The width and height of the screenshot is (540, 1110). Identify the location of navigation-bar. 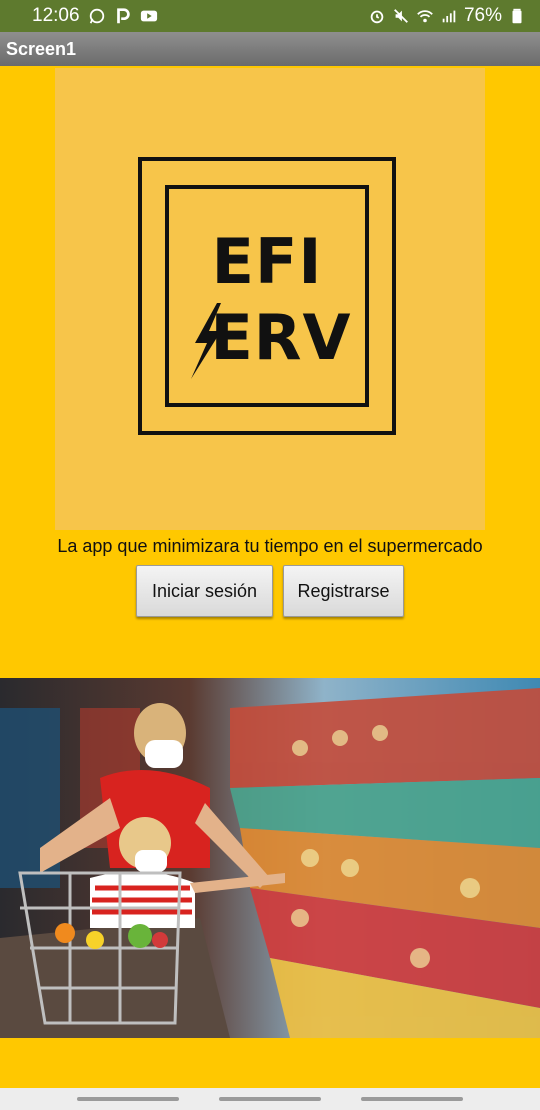
(270, 1099).